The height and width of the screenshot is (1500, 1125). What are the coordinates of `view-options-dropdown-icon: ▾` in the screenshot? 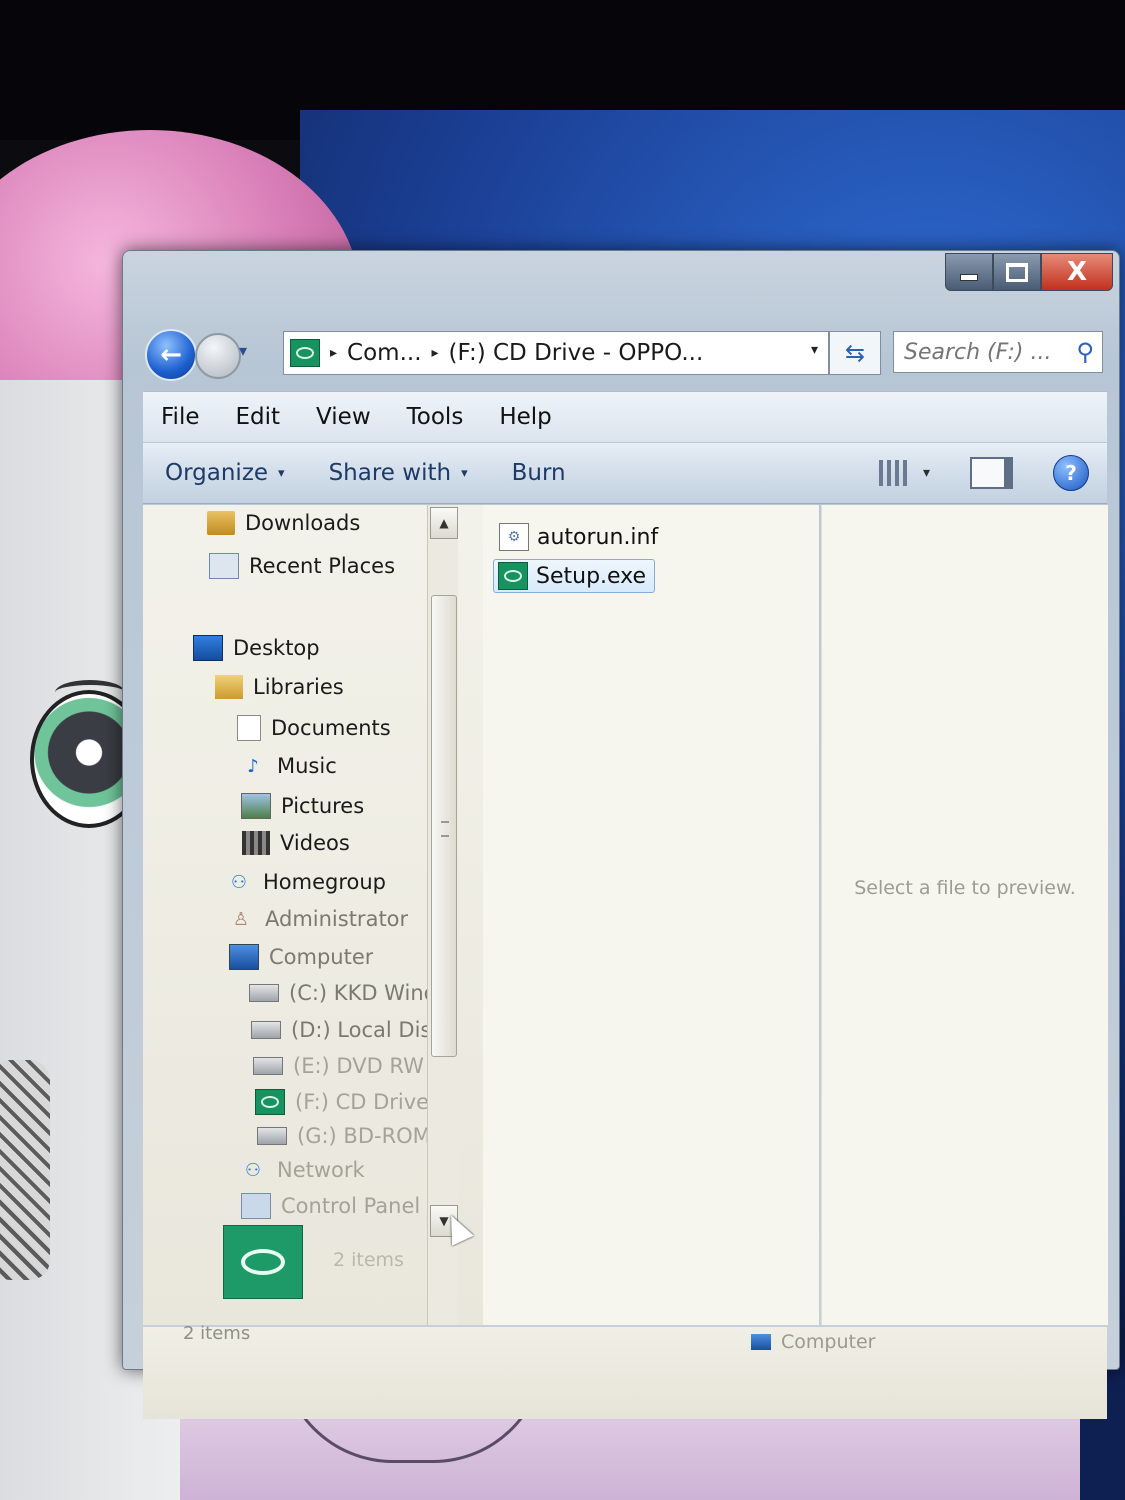 It's located at (926, 473).